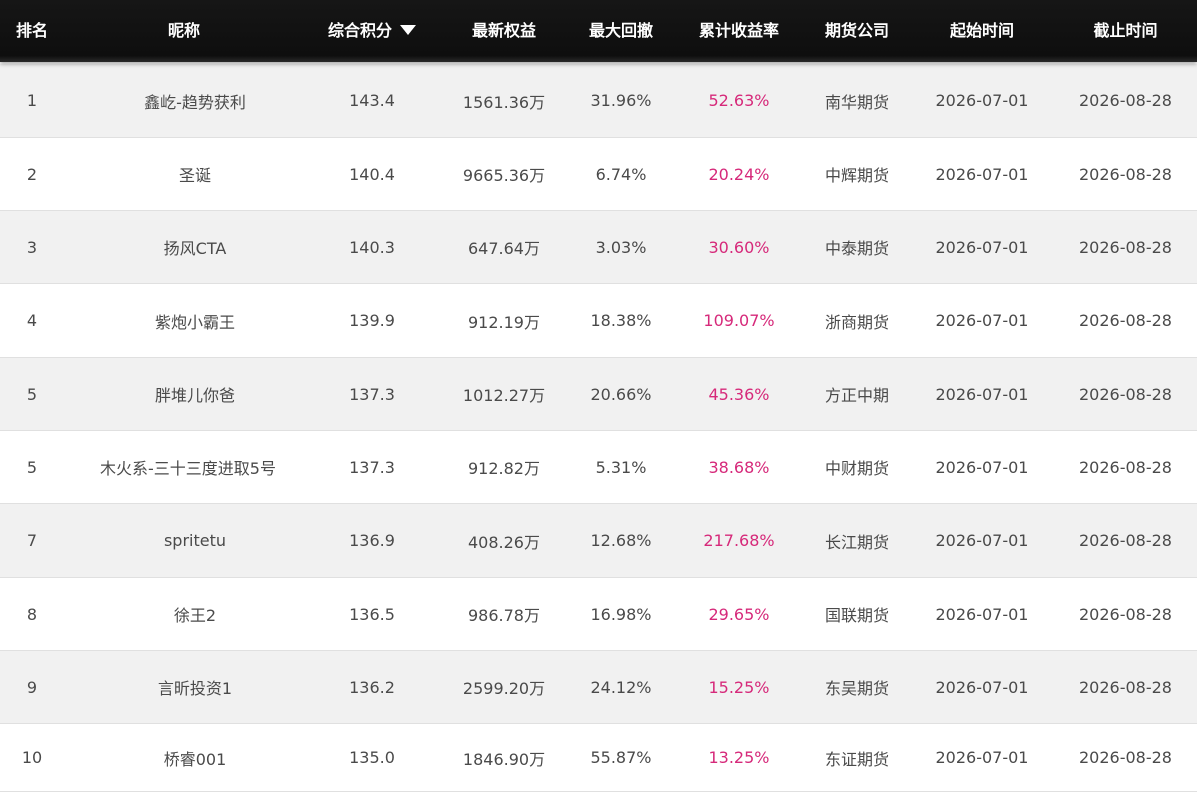  What do you see at coordinates (32, 540) in the screenshot?
I see `rank-cell: 7` at bounding box center [32, 540].